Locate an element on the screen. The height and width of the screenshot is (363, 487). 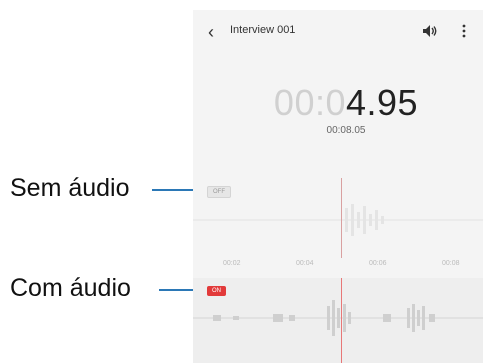
app-header: ‹ Interview 001 is located at coordinates (338, 32).